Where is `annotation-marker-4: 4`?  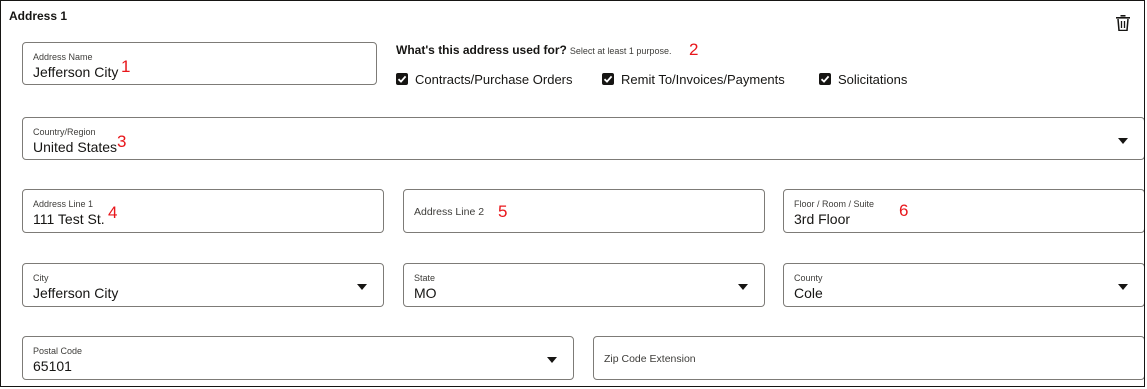
annotation-marker-4: 4 is located at coordinates (113, 212).